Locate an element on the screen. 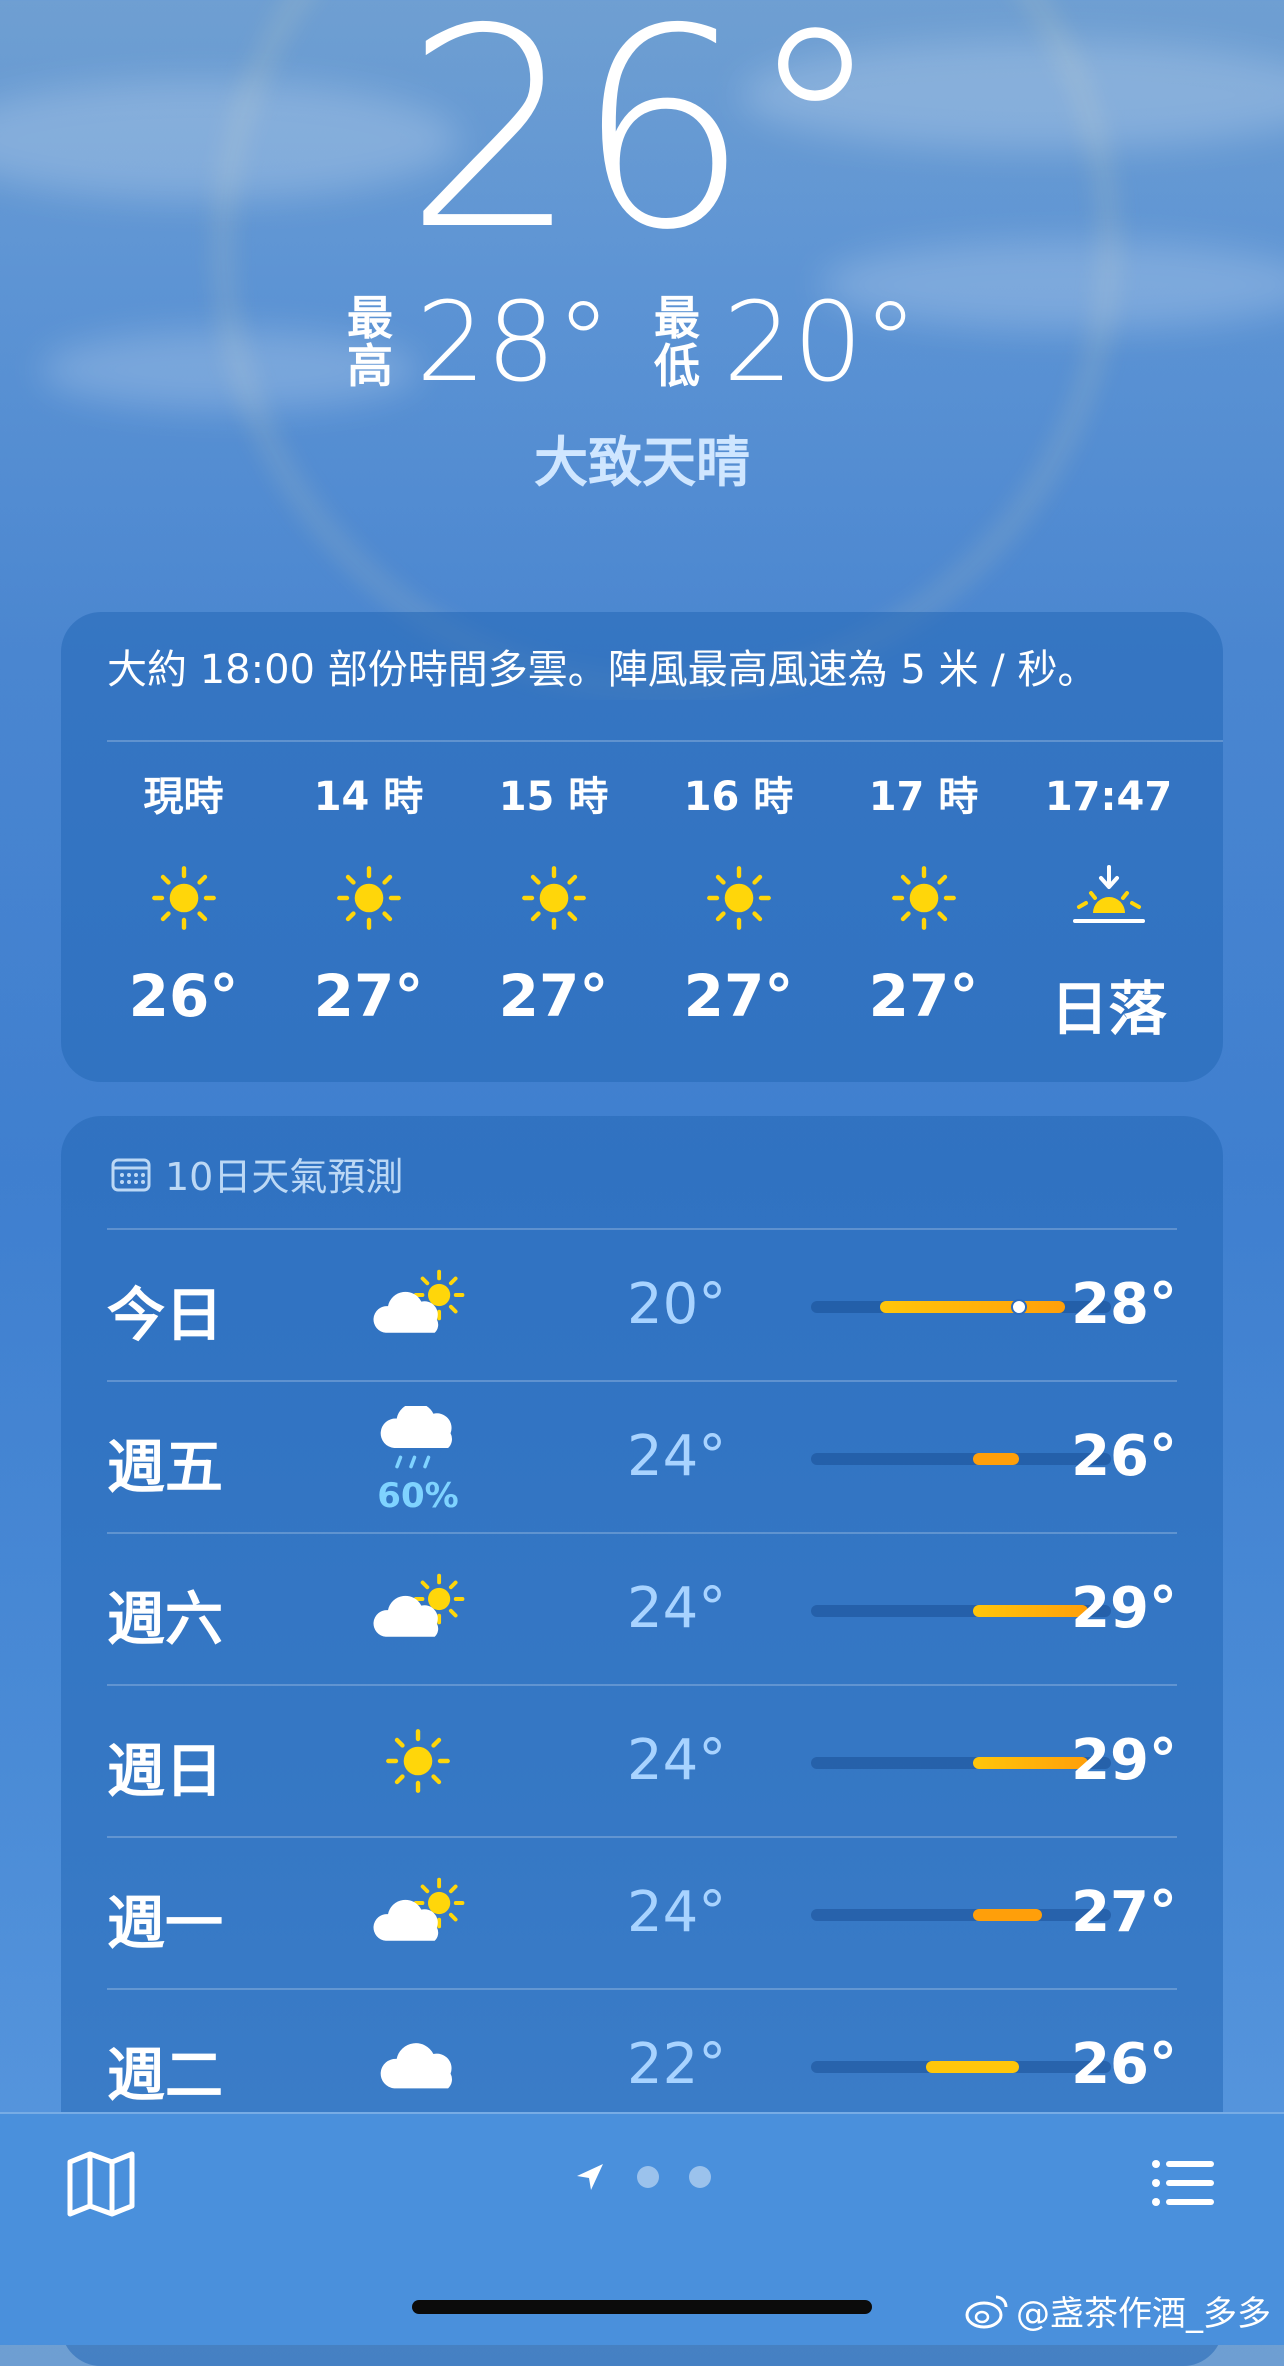 This screenshot has height=2366, width=1284. rain-cloud-icon is located at coordinates (418, 1441).